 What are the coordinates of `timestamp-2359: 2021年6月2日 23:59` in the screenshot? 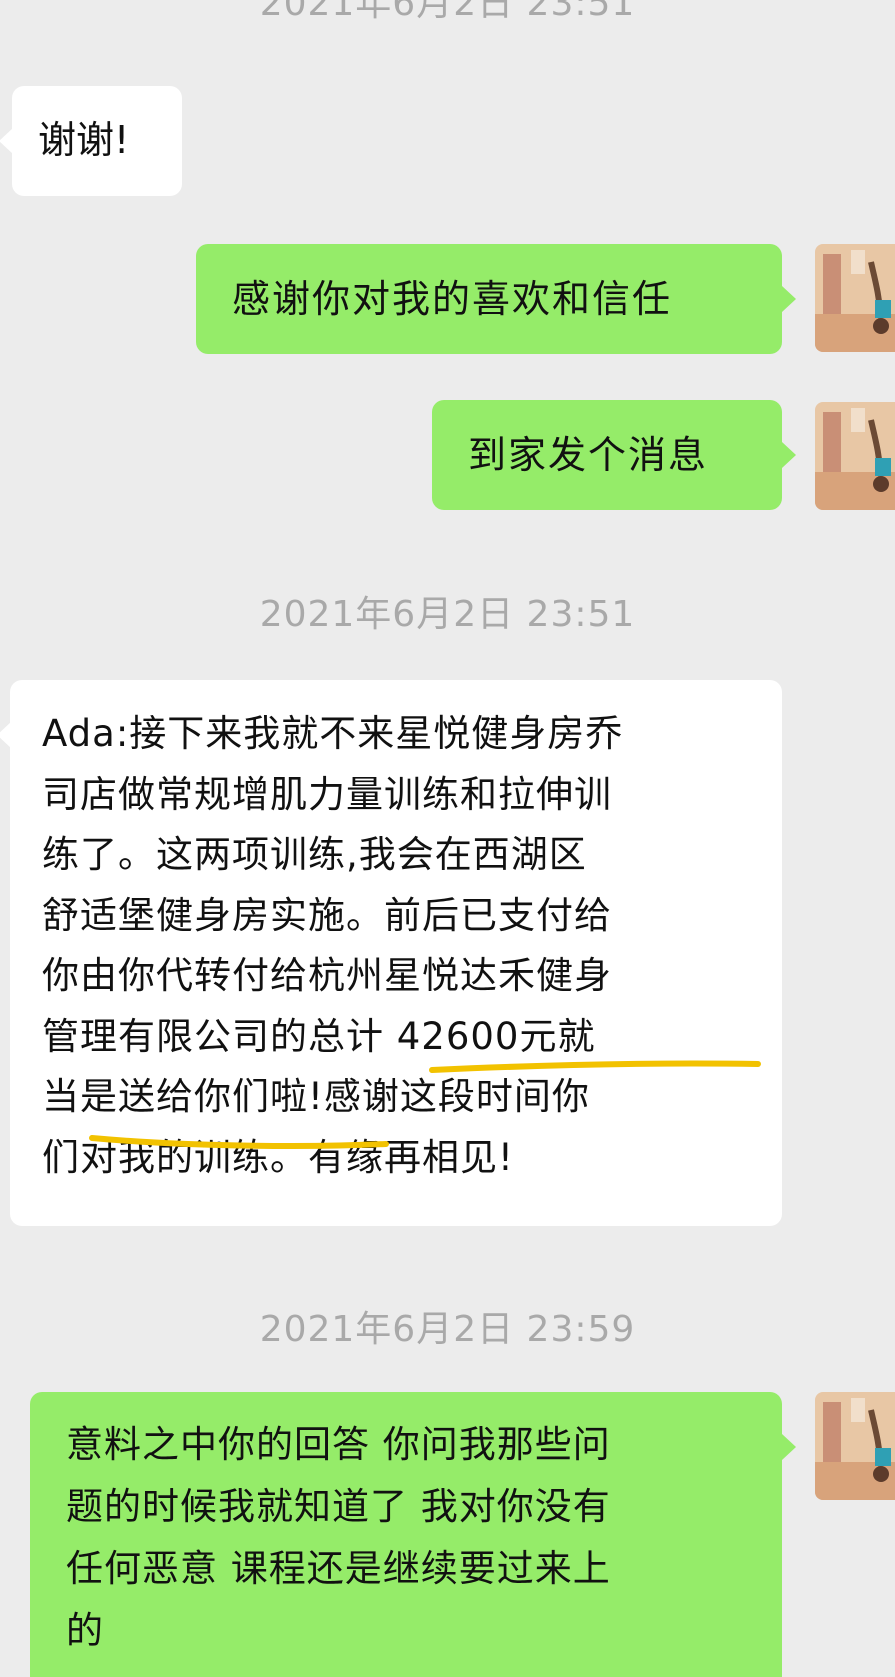 It's located at (447, 1329).